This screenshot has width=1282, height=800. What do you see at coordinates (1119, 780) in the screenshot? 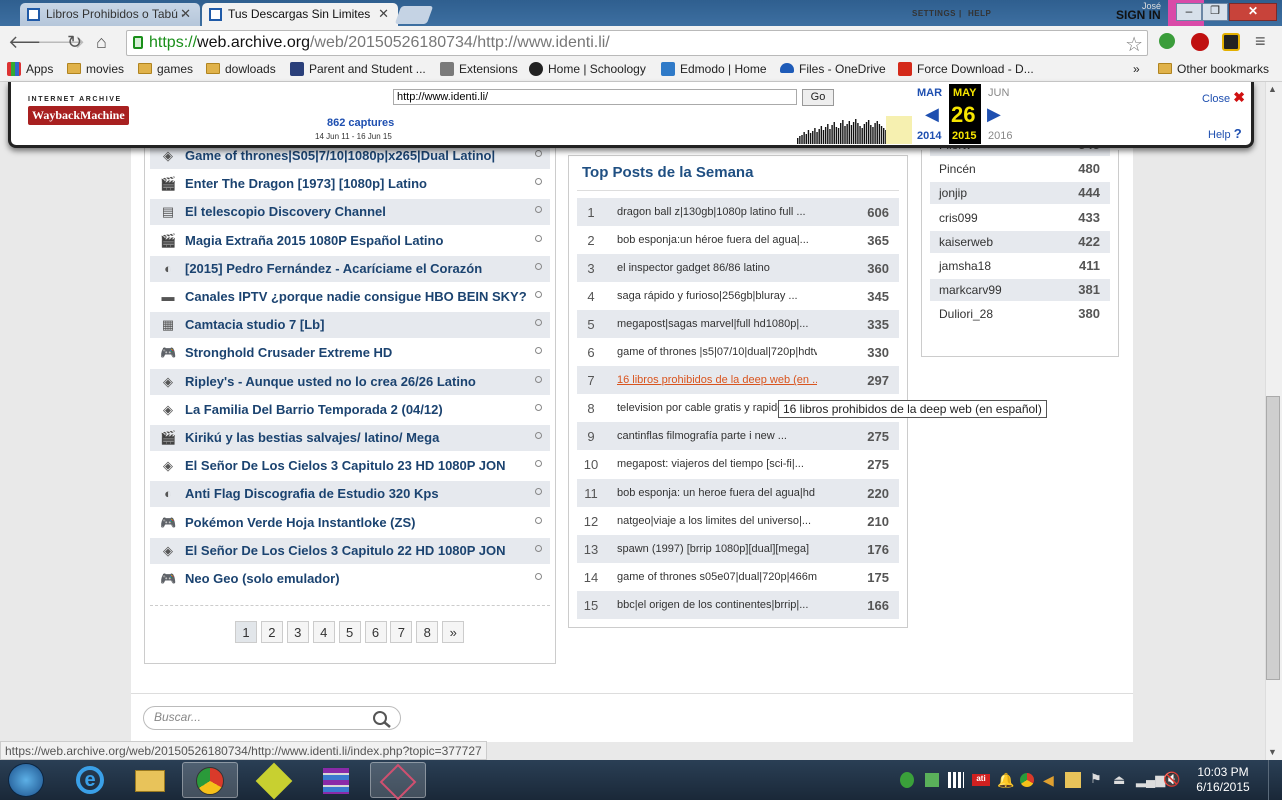
I see `tray-usb-icon: ⏏` at bounding box center [1119, 780].